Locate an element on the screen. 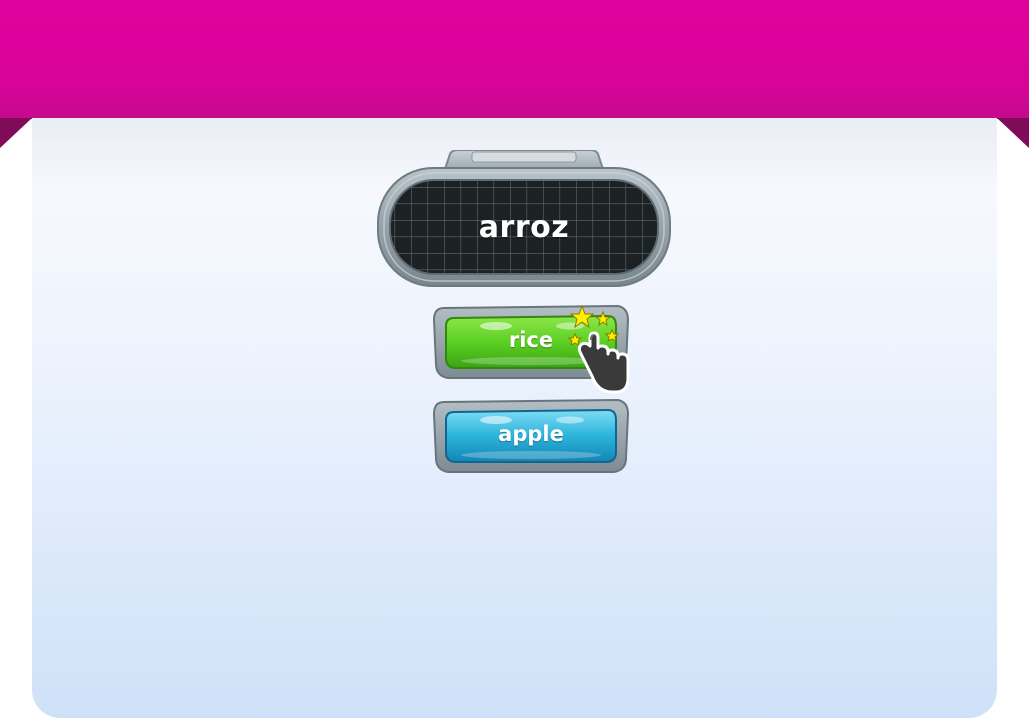 This screenshot has height=722, width=1029. banner-fold-left is located at coordinates (16, 133).